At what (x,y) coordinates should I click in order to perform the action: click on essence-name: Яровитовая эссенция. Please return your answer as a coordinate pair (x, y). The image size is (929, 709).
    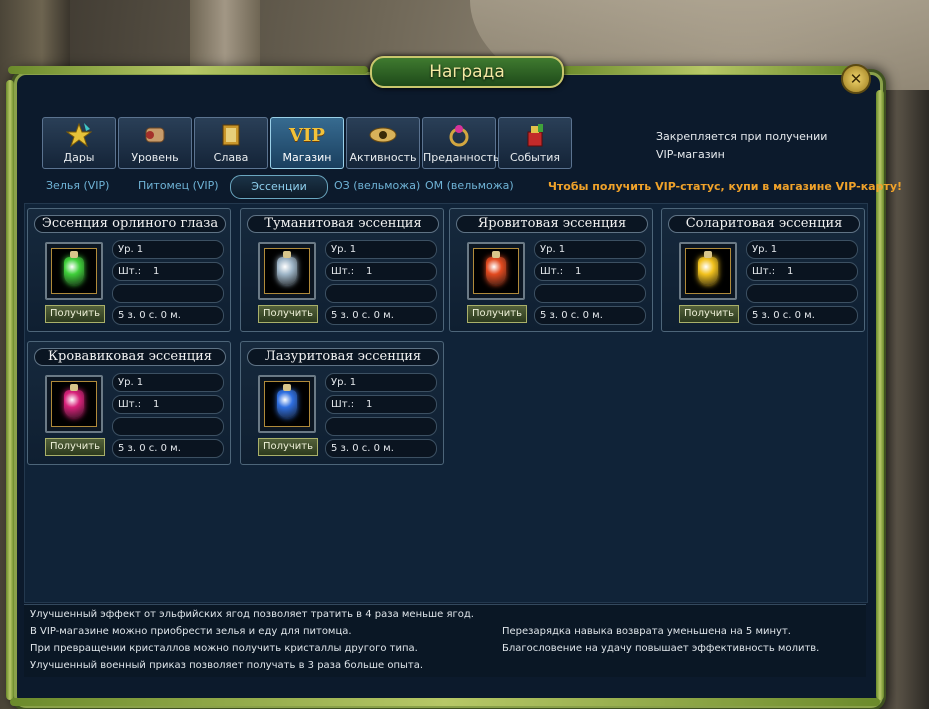
    Looking at the image, I should click on (552, 224).